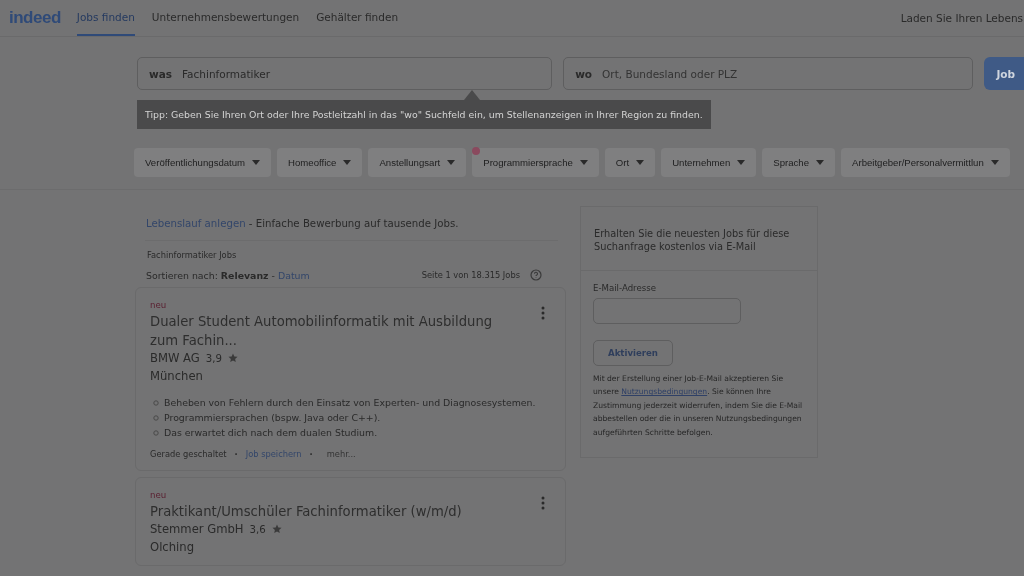  I want to click on page-count: Seite 1 von 18.315 Jobs, so click(470, 275).